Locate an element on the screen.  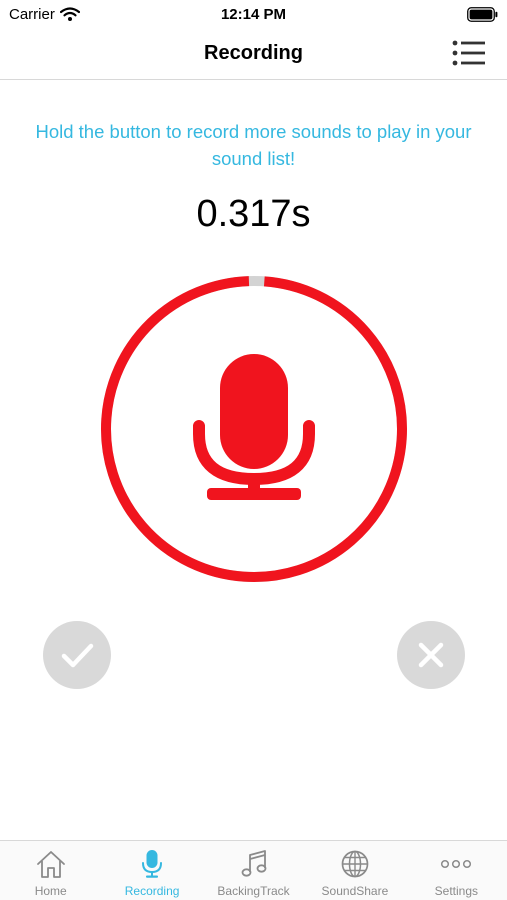
close-icon is located at coordinates (431, 655).